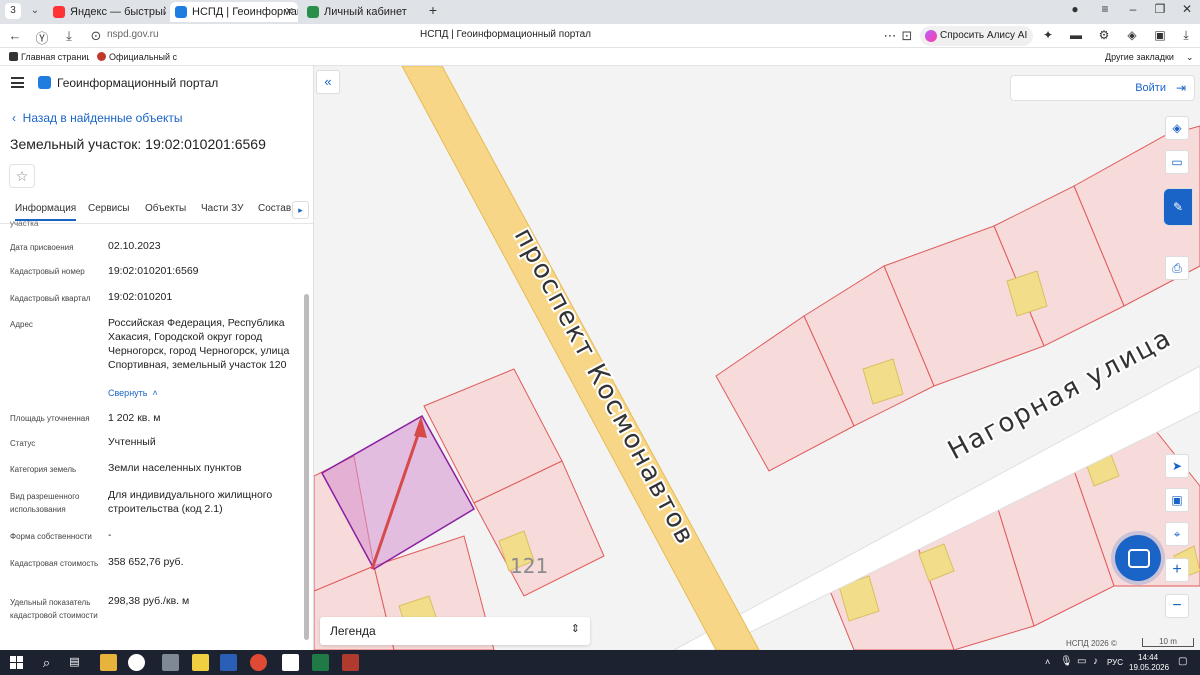 Image resolution: width=1200 pixels, height=675 pixels. What do you see at coordinates (353, 631) in the screenshot?
I see `legend-label: Легенда` at bounding box center [353, 631].